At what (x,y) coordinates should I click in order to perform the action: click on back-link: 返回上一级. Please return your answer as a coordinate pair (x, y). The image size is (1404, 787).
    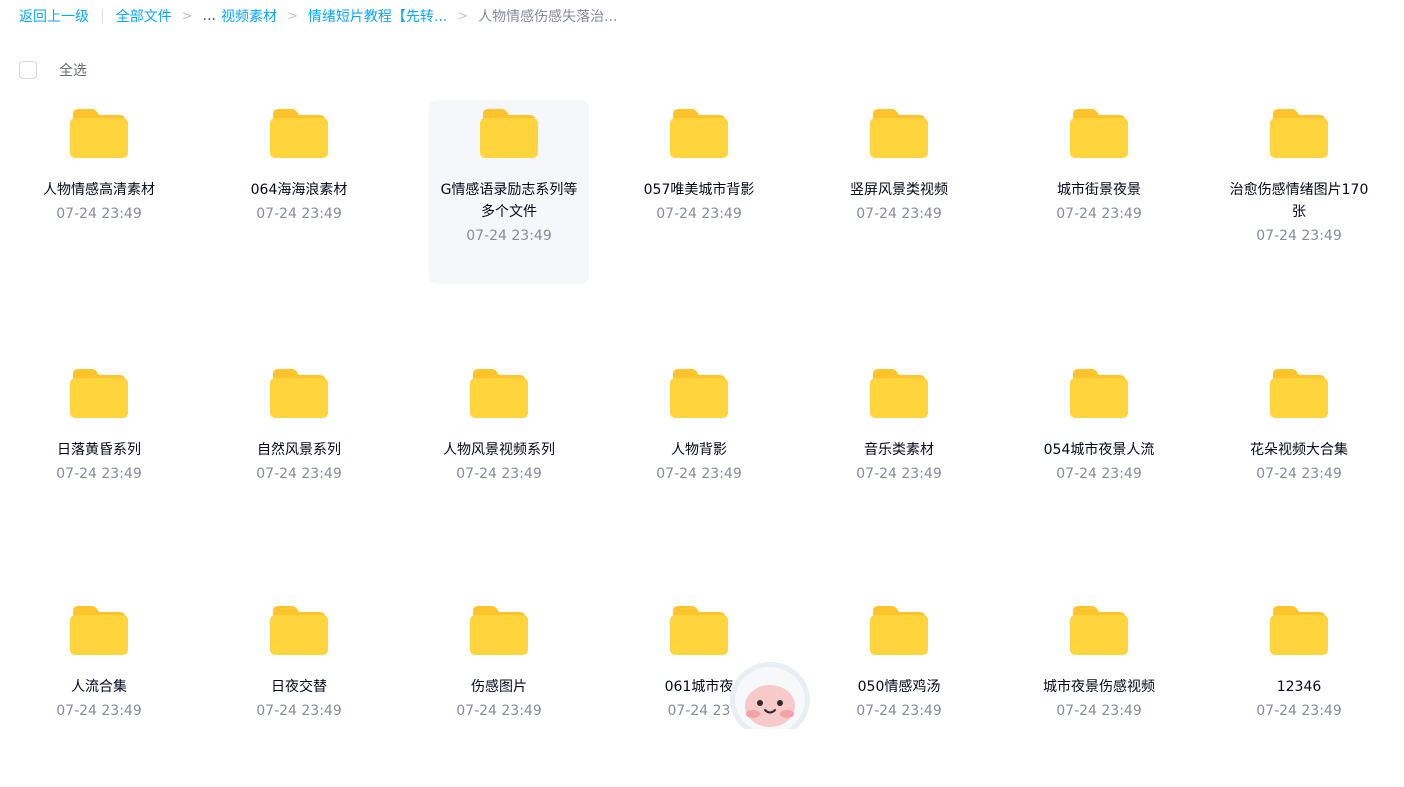
    Looking at the image, I should click on (54, 16).